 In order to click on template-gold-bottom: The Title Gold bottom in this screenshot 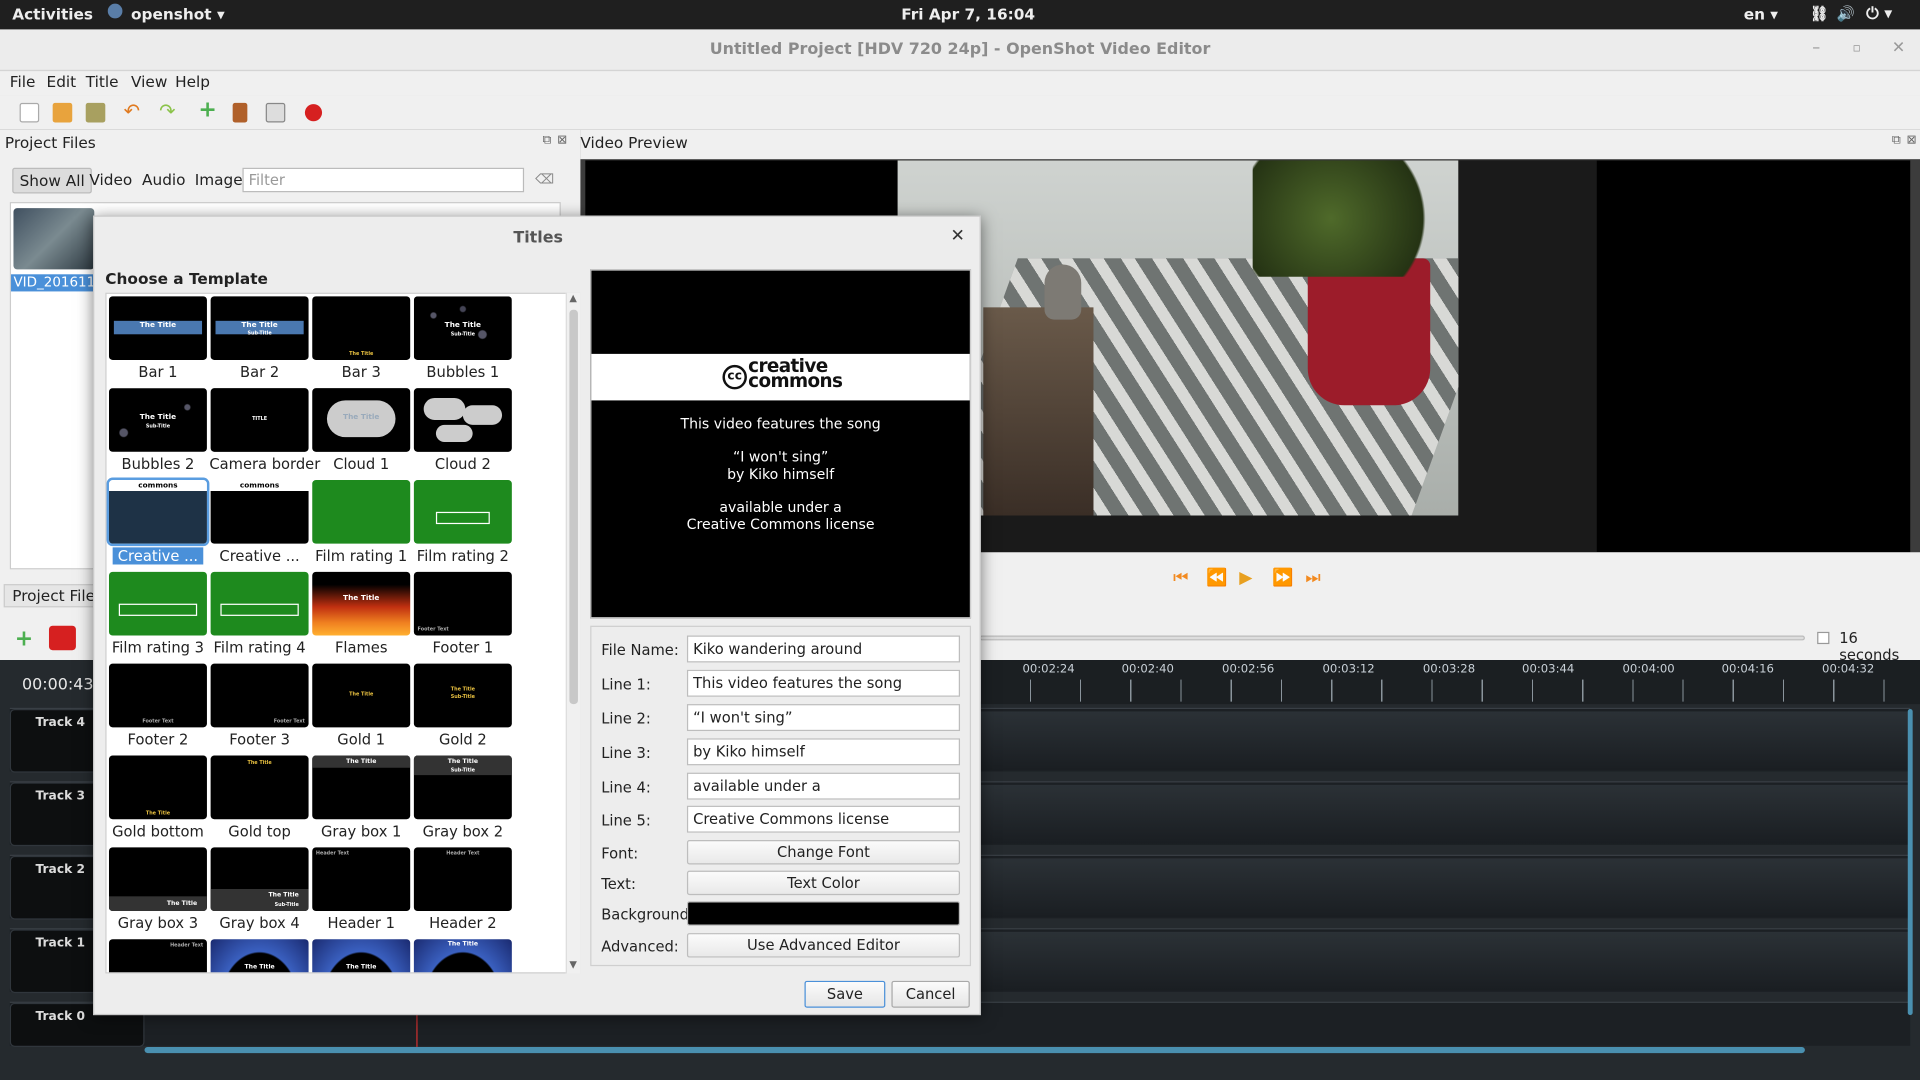, I will do `click(158, 798)`.